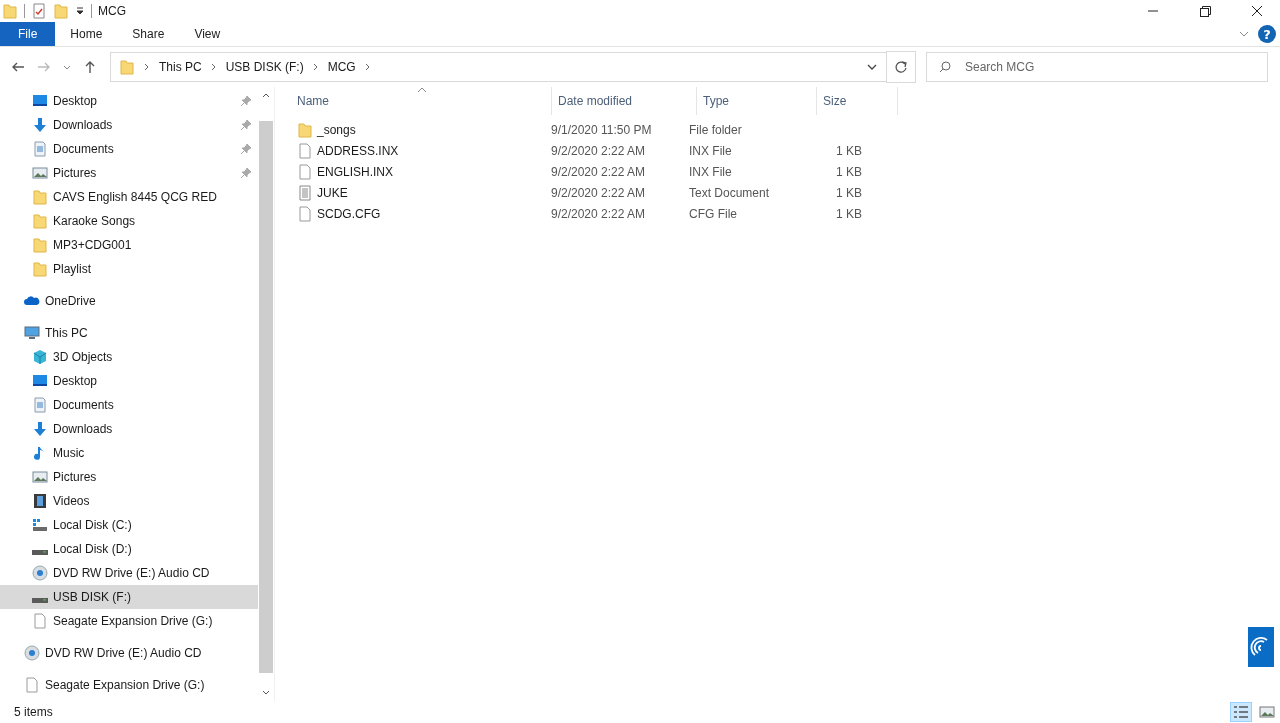 The width and height of the screenshot is (1280, 723). I want to click on film-icon, so click(40, 501).